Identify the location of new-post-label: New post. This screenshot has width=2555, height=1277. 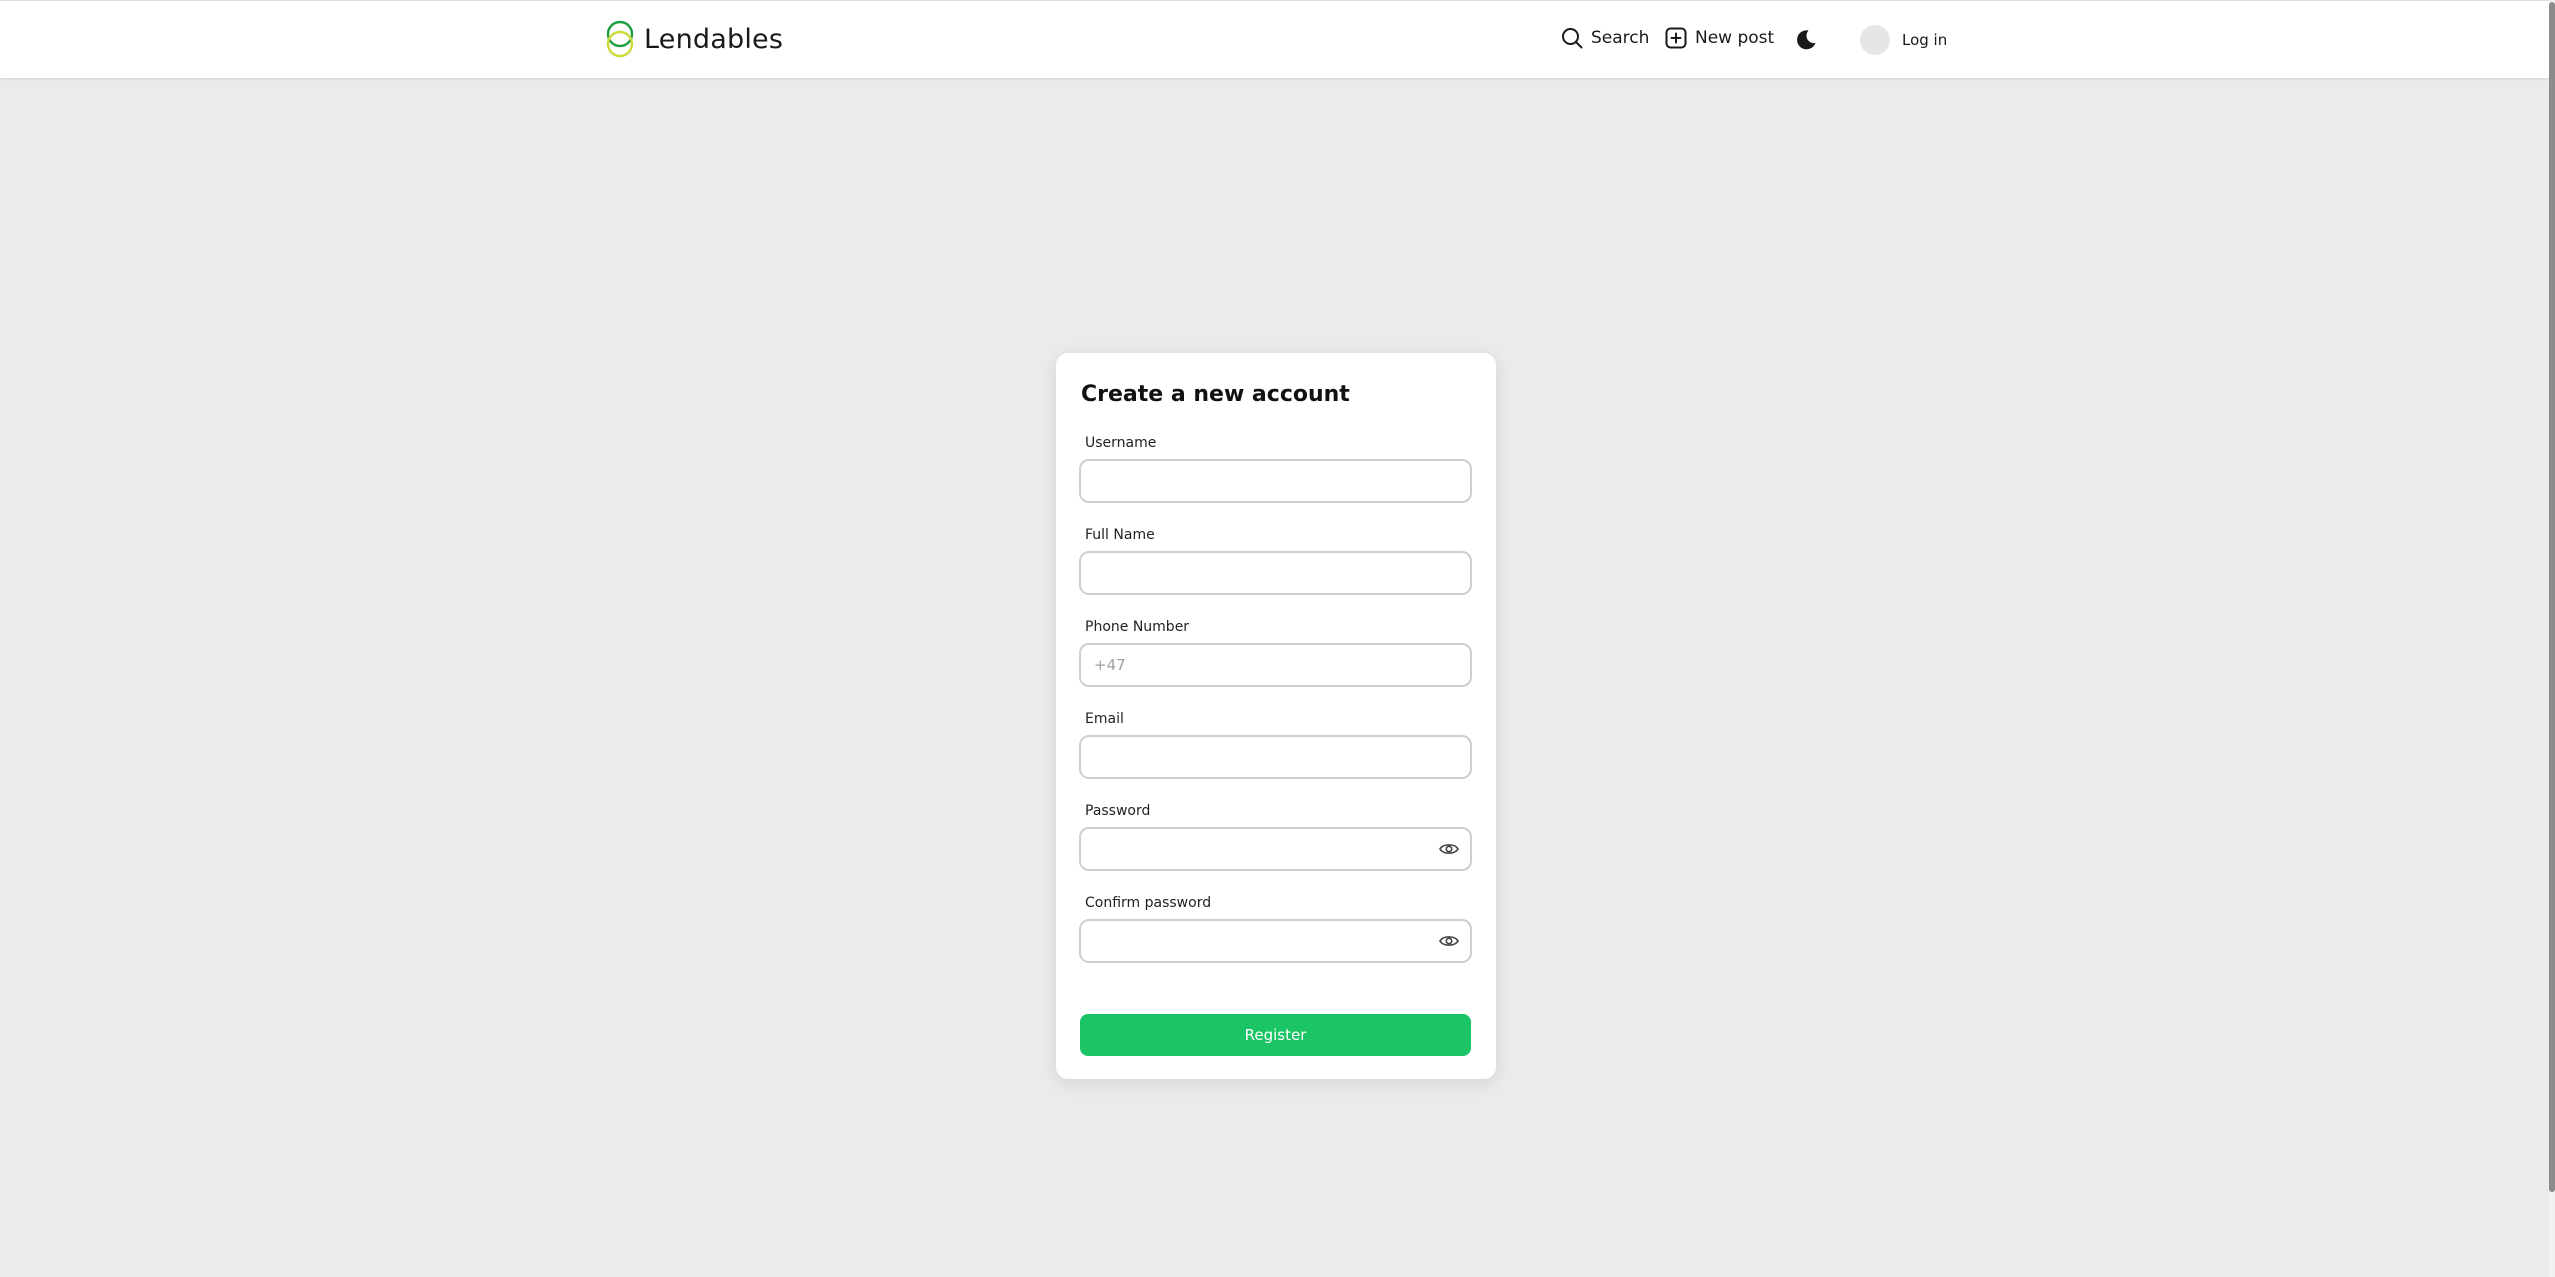
(1735, 38).